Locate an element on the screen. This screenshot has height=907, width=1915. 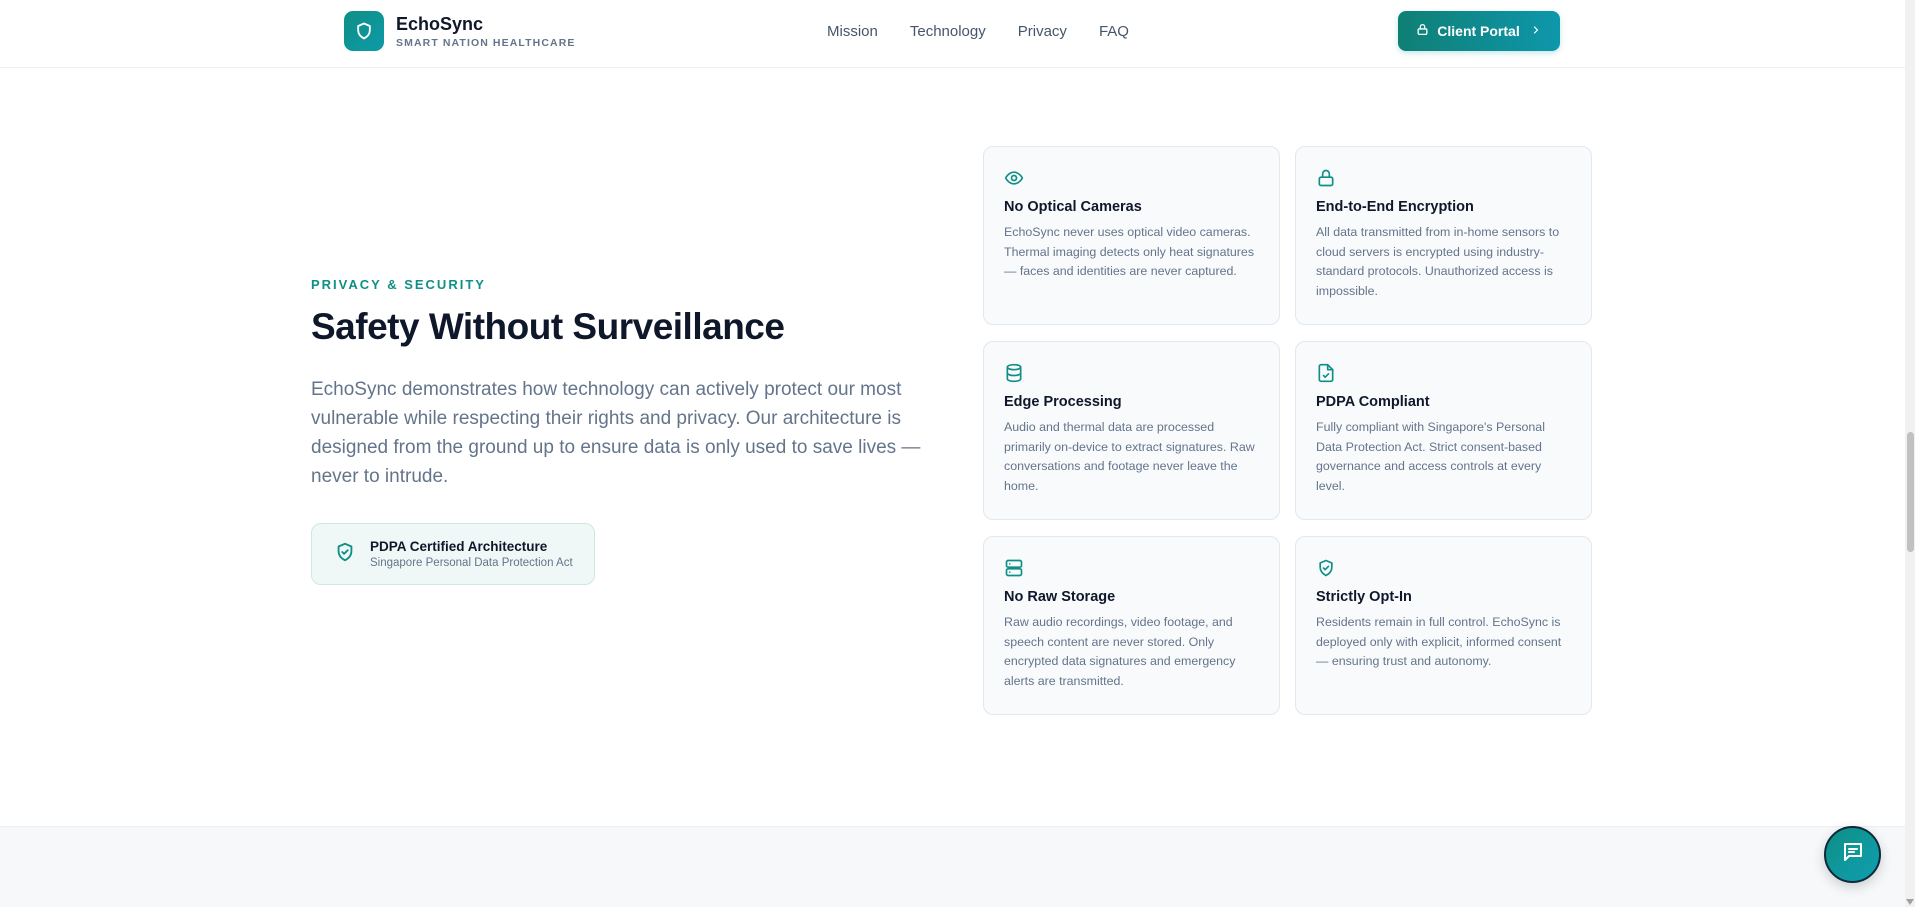
card-title: No Optical Cameras is located at coordinates (1073, 207).